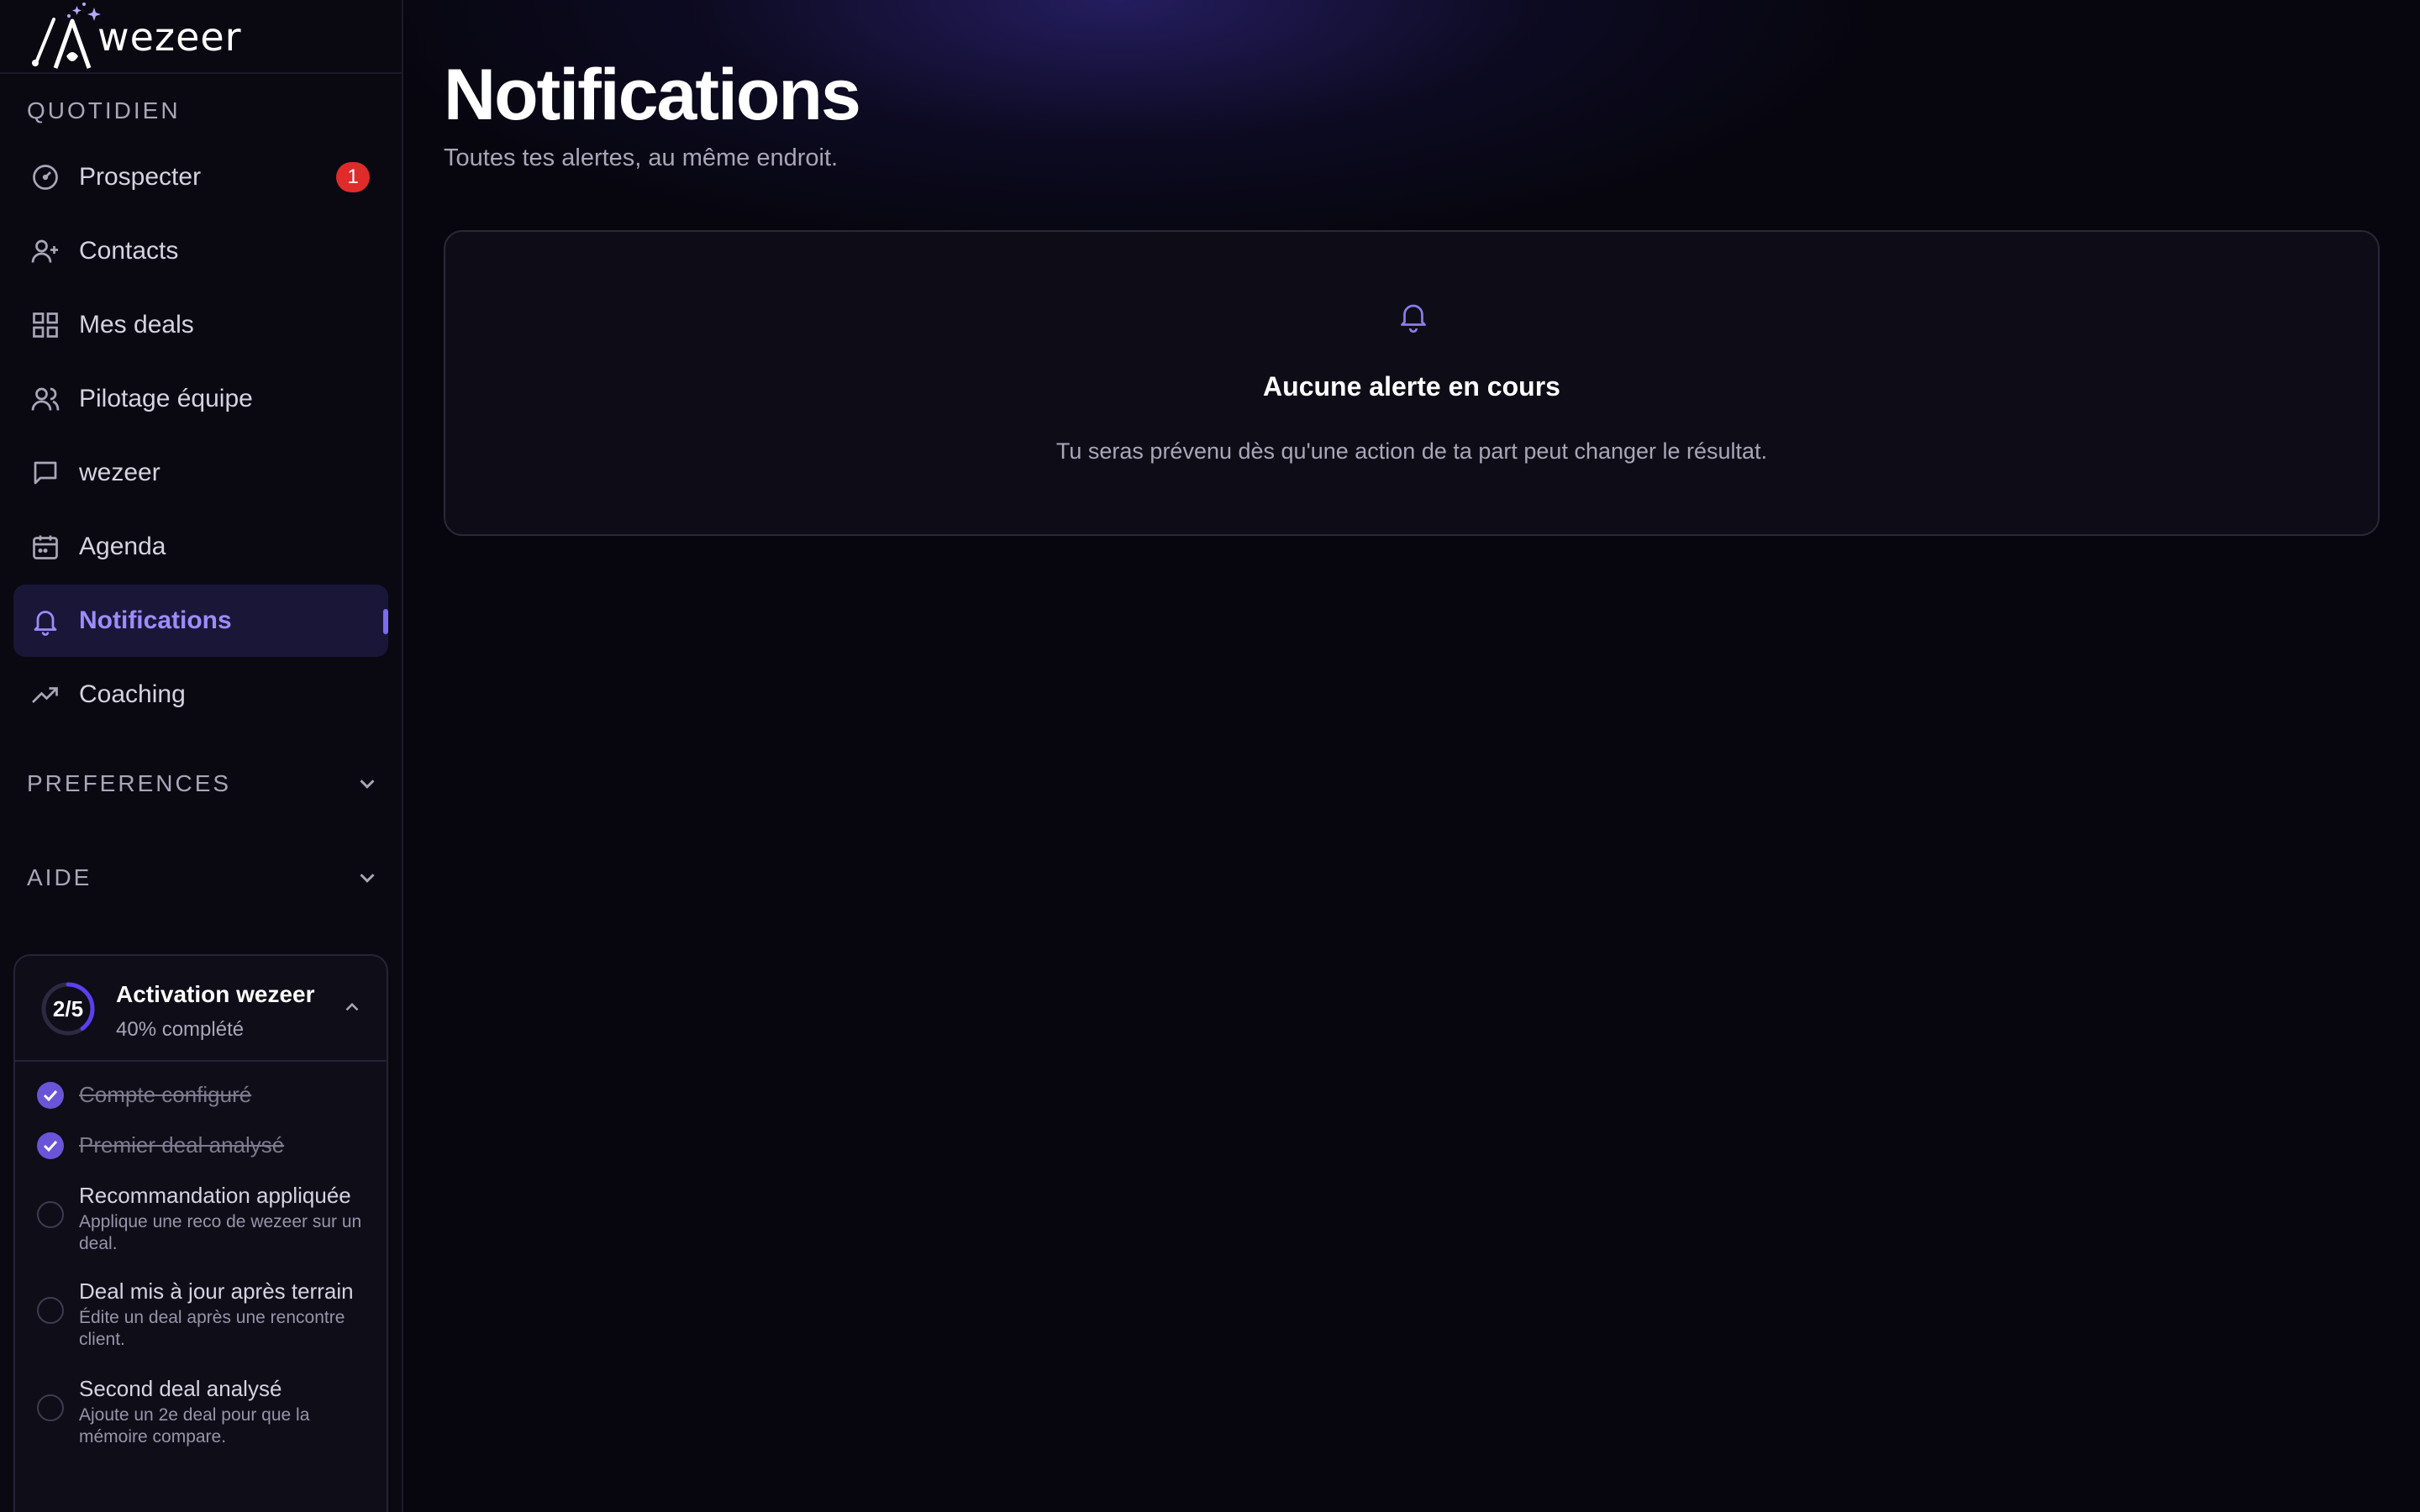 The height and width of the screenshot is (1512, 2420). I want to click on sidebar-item-label: Agenda, so click(123, 546).